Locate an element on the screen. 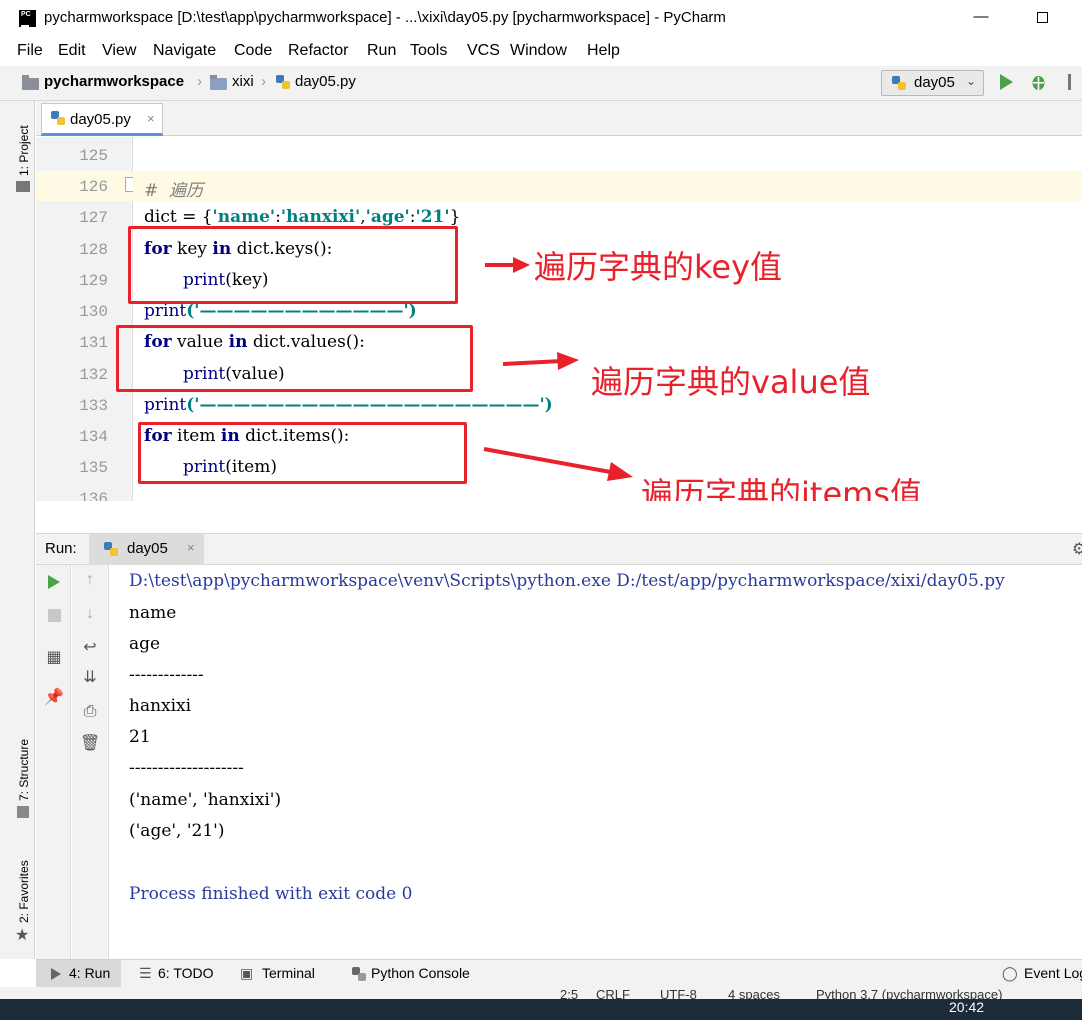 The image size is (1082, 1020). menu-vcs: VCS is located at coordinates (483, 51).